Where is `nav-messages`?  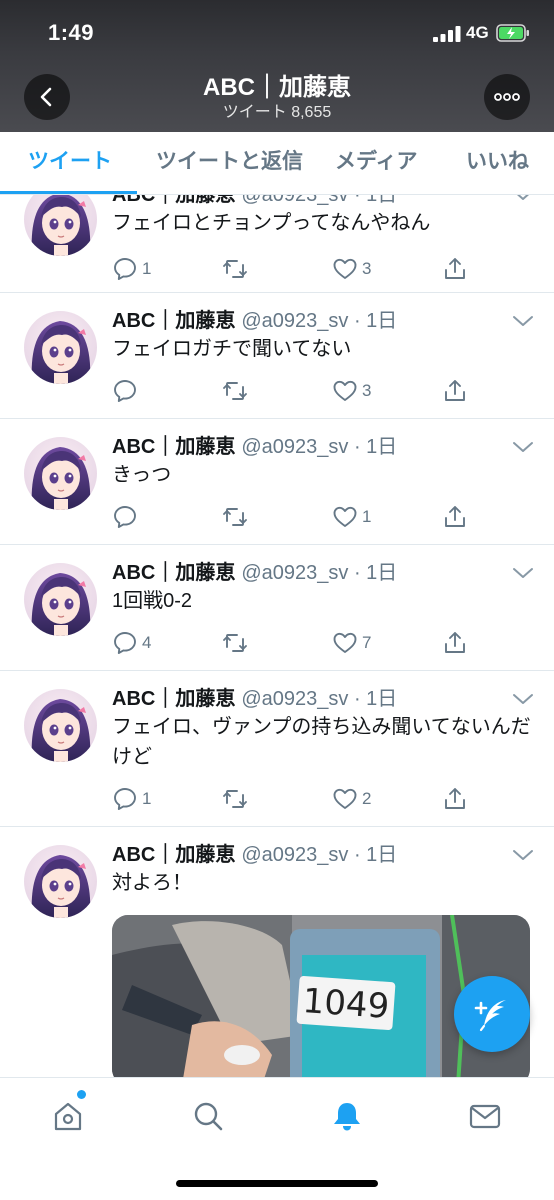 nav-messages is located at coordinates (485, 1116).